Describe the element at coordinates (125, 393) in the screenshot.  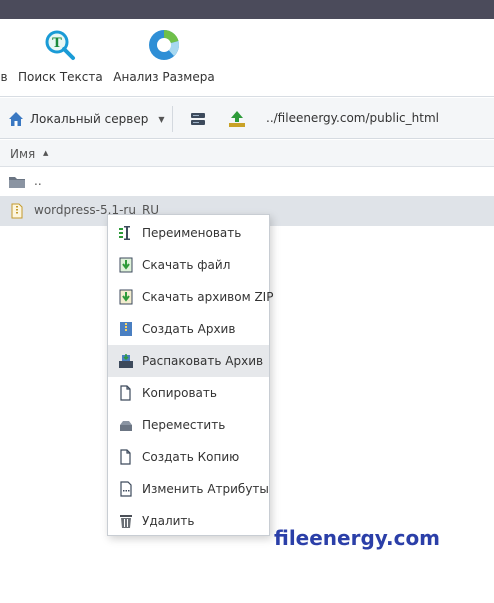
I see `copy-icon` at that location.